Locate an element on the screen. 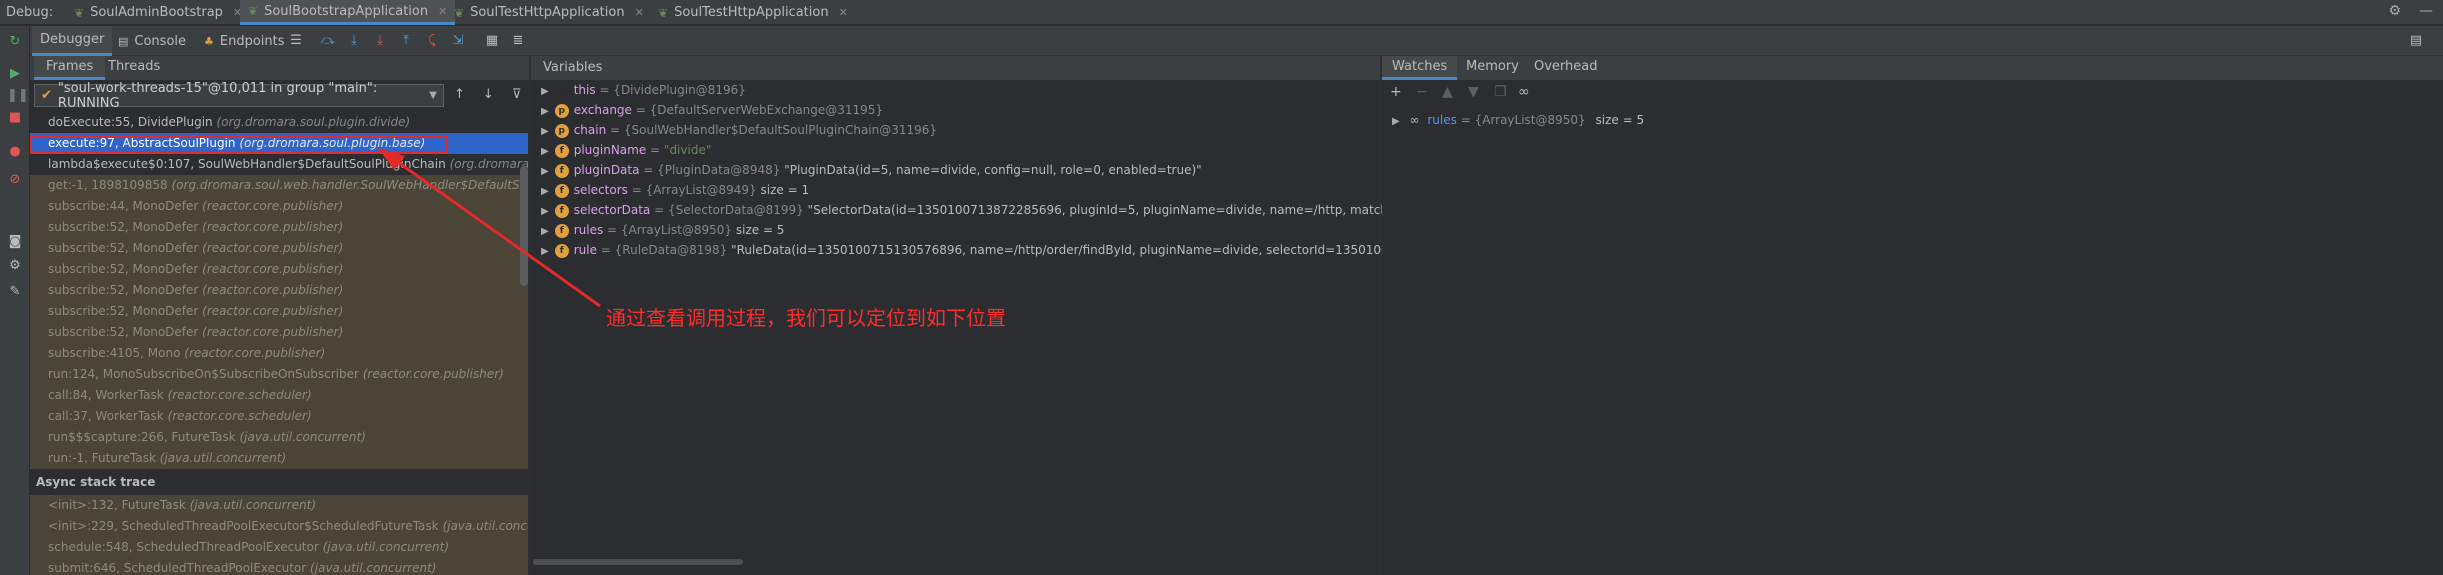  watches-tabs: Watches Memory Overhead is located at coordinates (1912, 68).